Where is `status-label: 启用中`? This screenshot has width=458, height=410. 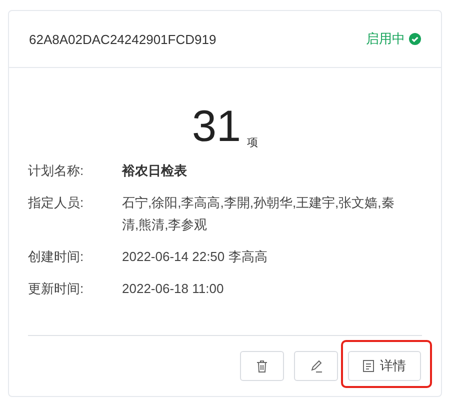 status-label: 启用中 is located at coordinates (393, 39).